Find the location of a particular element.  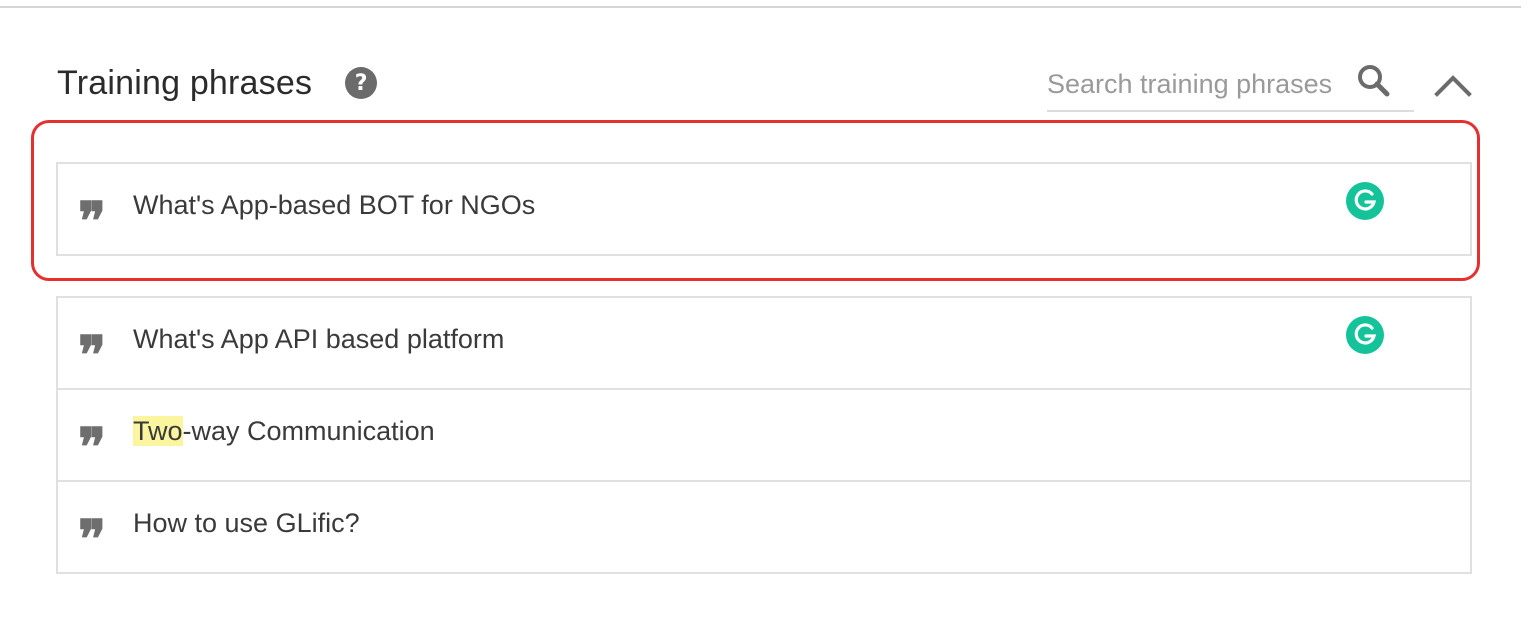

section-title: Training phrases is located at coordinates (185, 82).